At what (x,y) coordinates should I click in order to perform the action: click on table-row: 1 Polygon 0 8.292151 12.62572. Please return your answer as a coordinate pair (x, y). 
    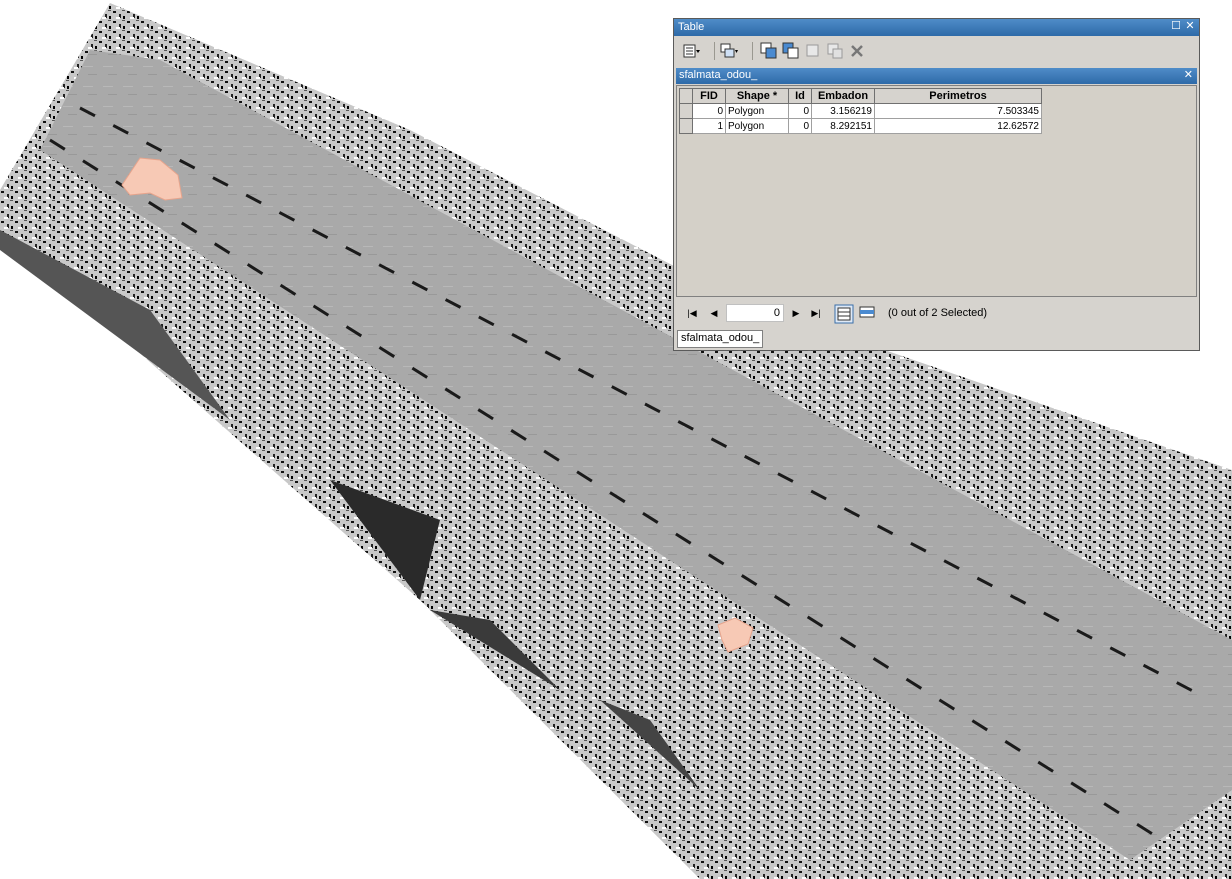
    Looking at the image, I should click on (860, 126).